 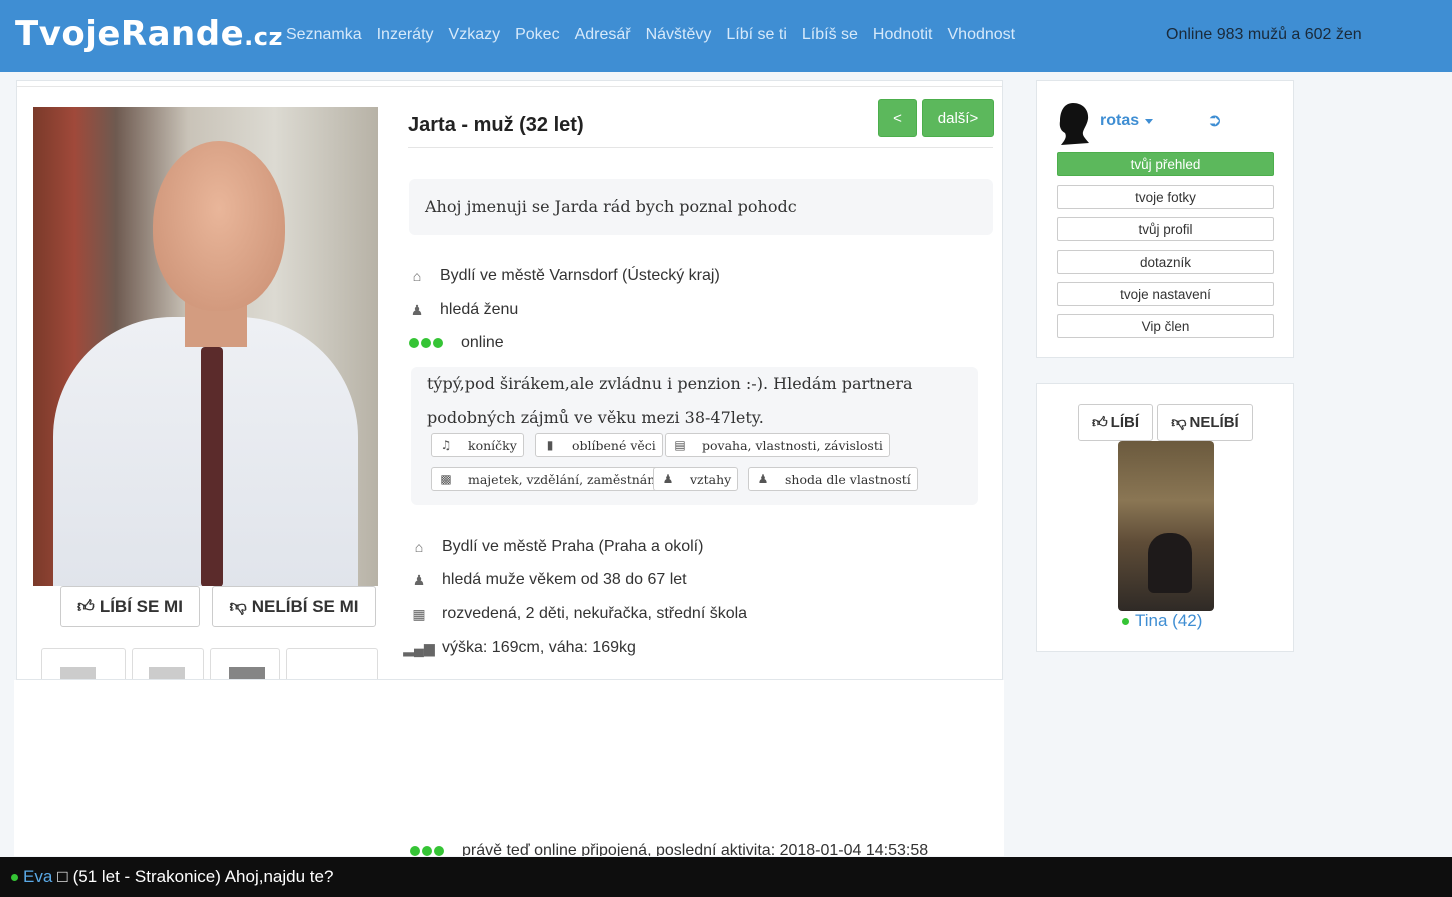 What do you see at coordinates (446, 479) in the screenshot?
I see `briefcase-icon: ▩` at bounding box center [446, 479].